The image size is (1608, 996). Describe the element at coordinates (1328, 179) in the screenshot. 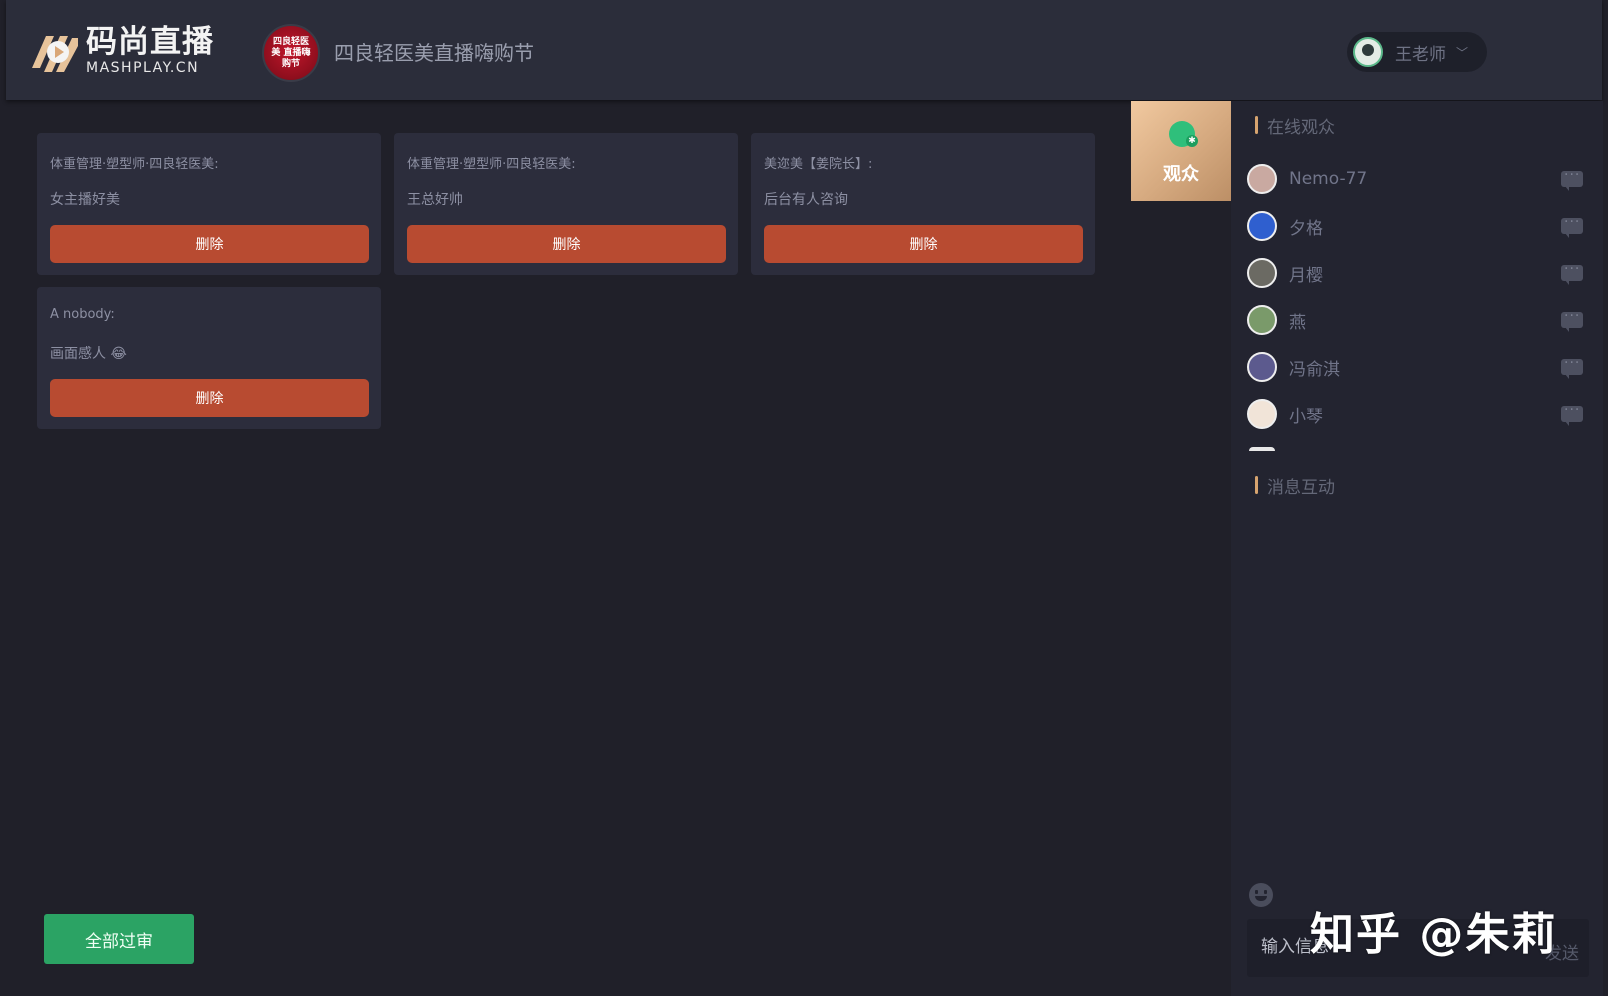

I see `viewer-name: Nemo-77` at that location.